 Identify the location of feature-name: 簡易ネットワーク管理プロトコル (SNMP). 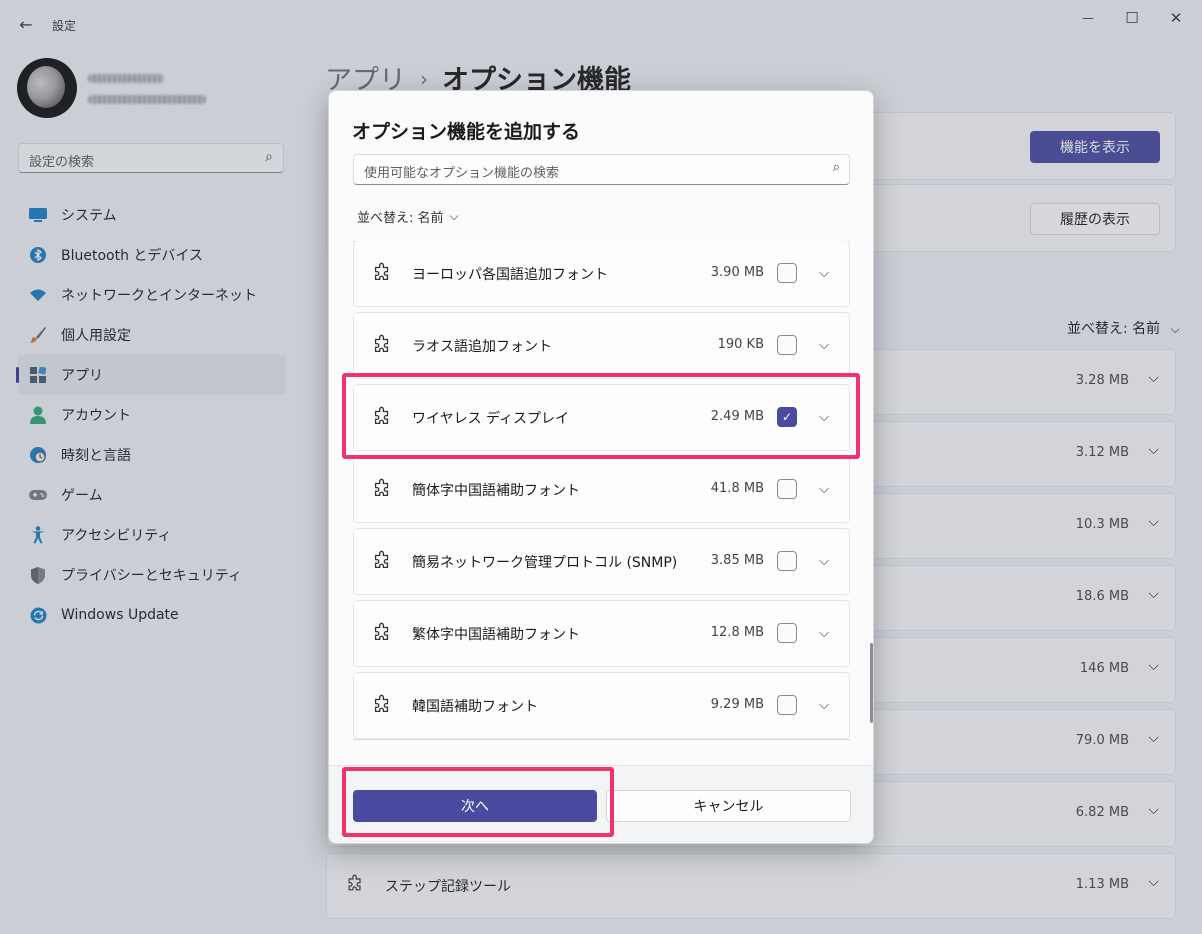
(545, 563).